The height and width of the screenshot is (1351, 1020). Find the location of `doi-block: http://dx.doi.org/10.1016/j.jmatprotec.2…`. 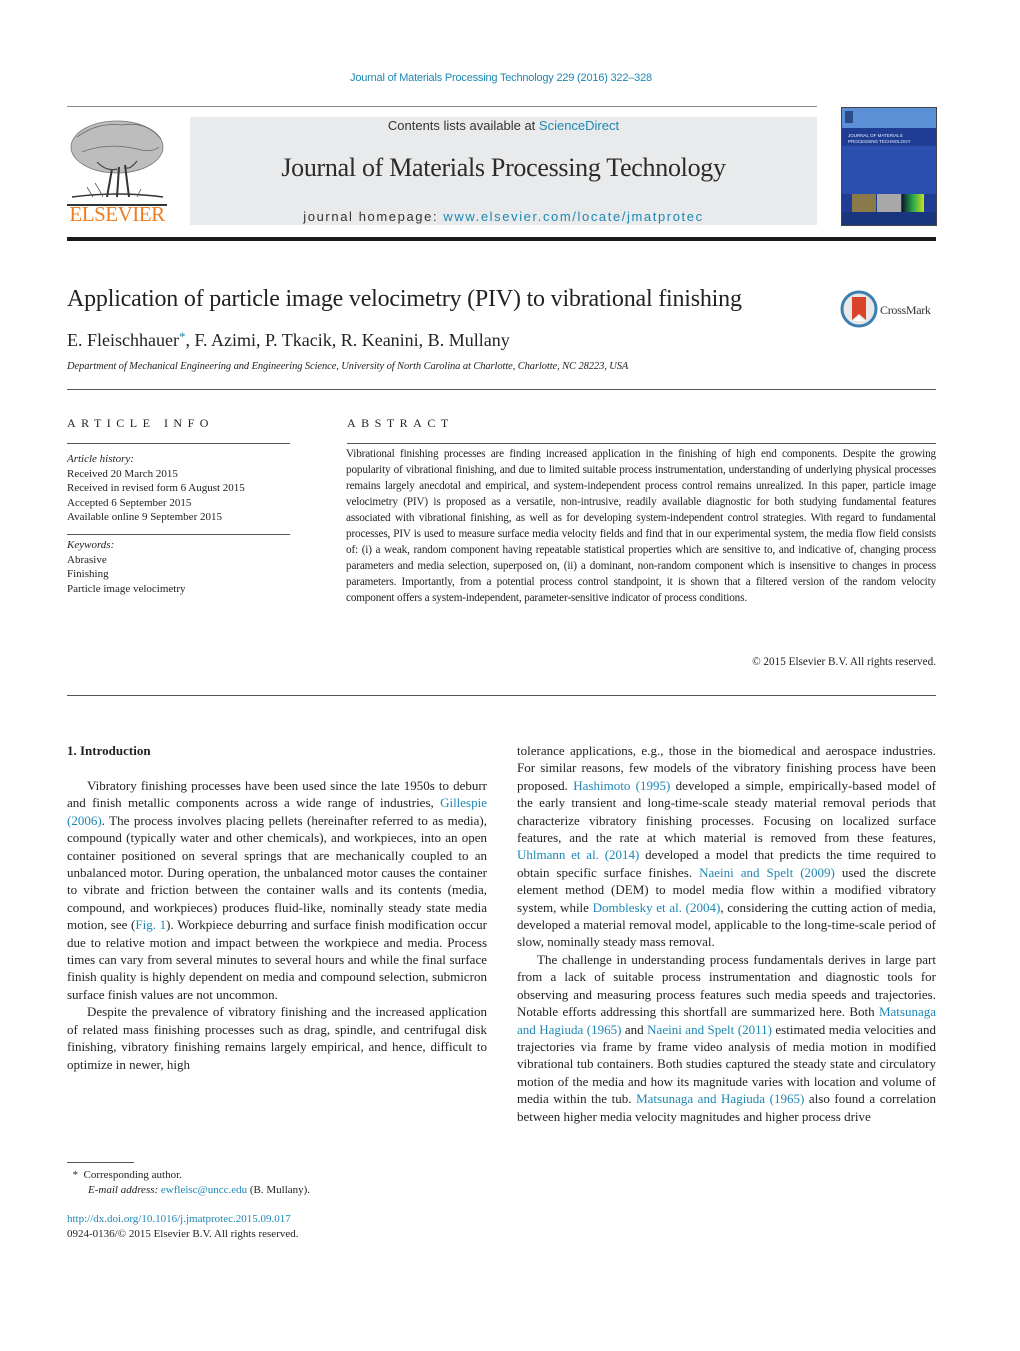

doi-block: http://dx.doi.org/10.1016/j.jmatprotec.2… is located at coordinates (183, 1226).